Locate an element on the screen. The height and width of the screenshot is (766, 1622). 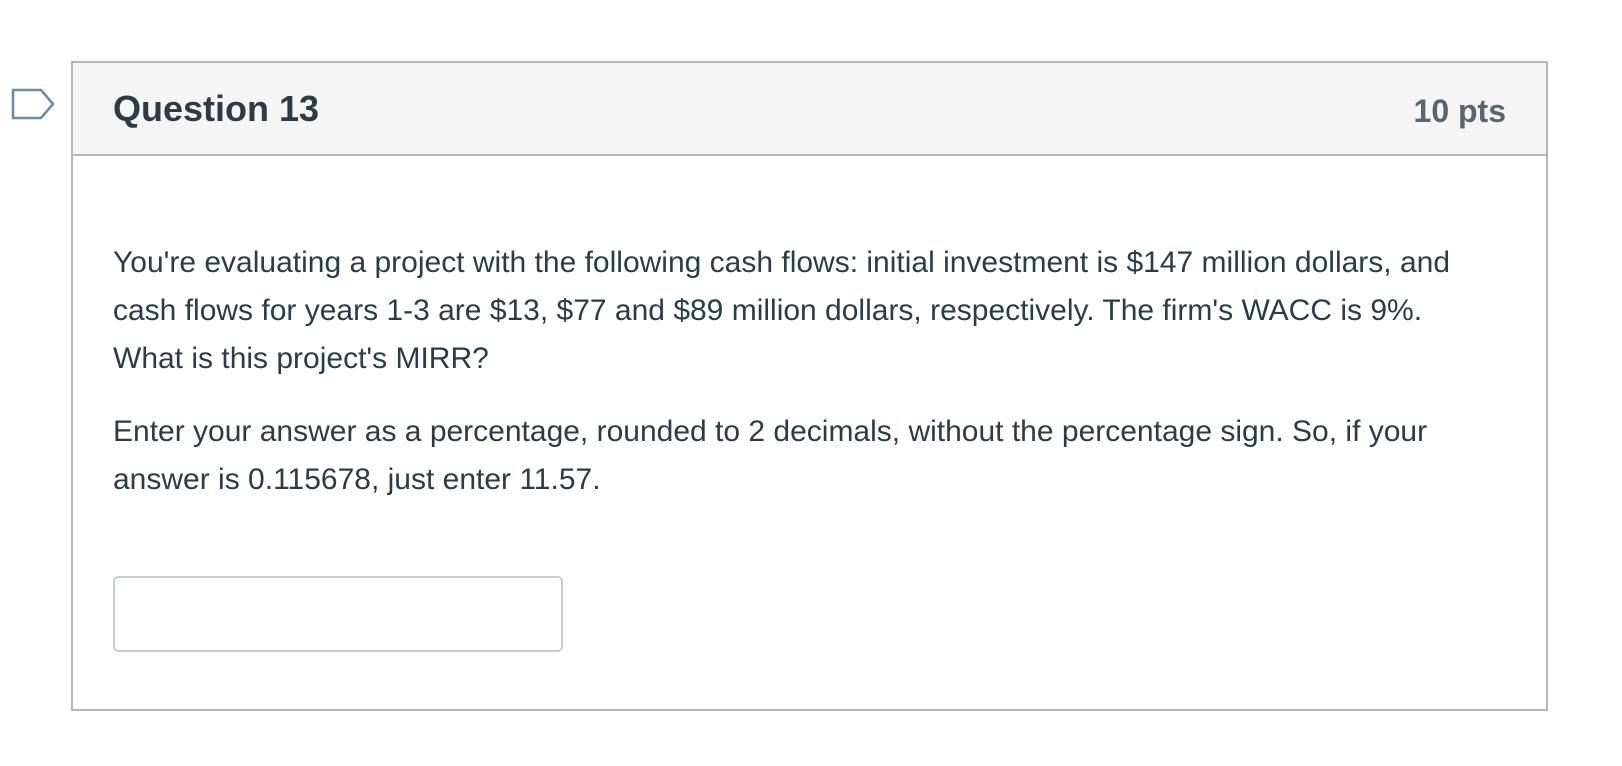
question-title: Question 13 is located at coordinates (216, 108).